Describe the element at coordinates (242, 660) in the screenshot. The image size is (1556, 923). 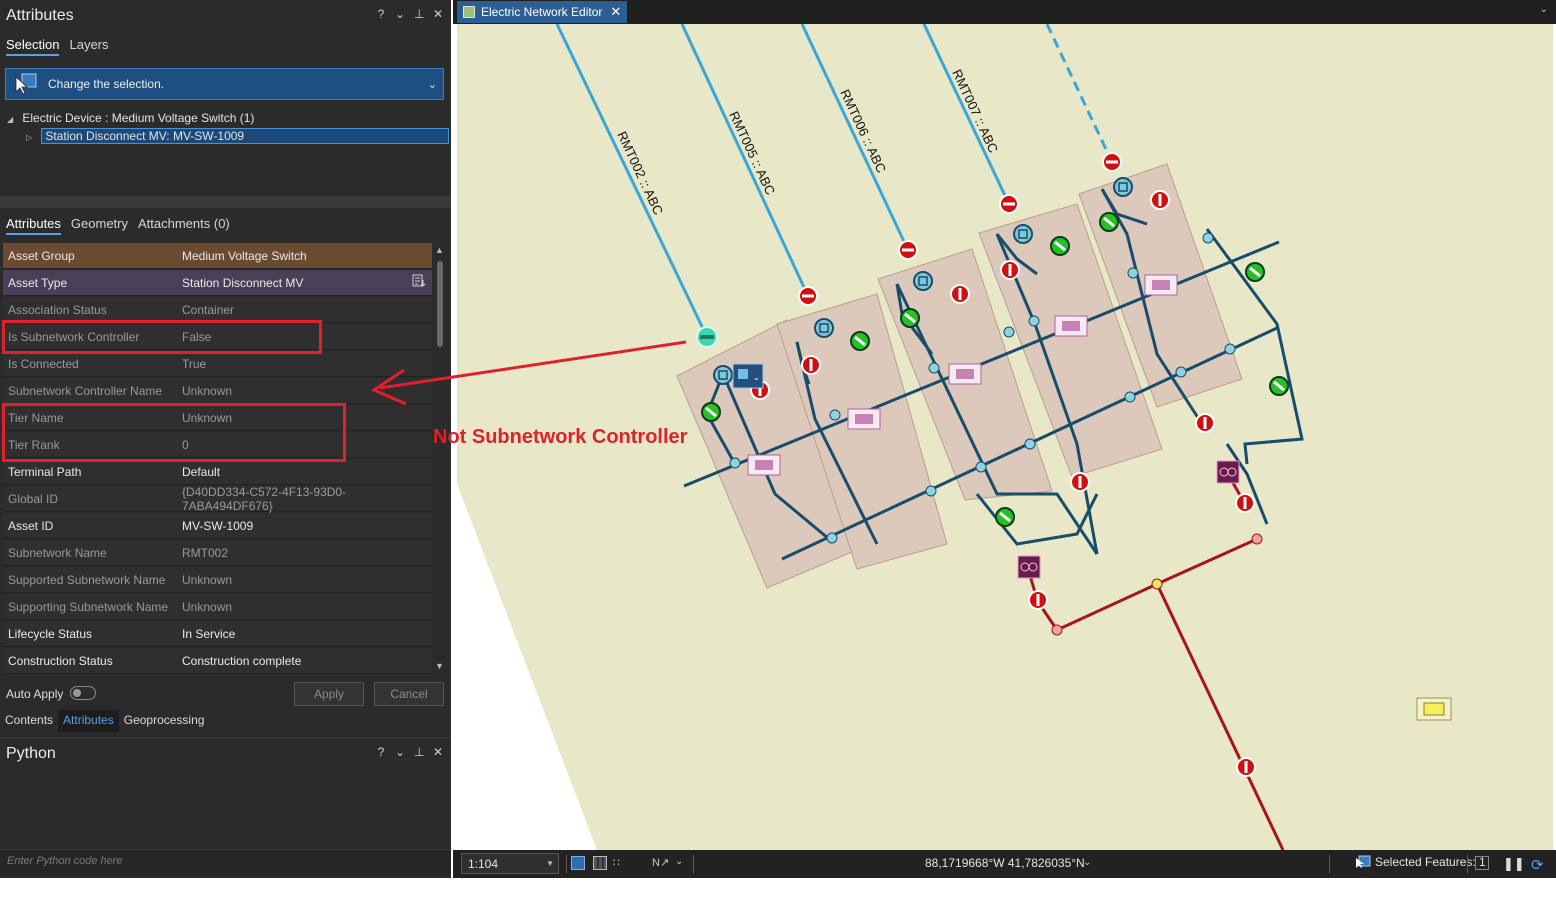
I see `attr-value: Construction complete` at that location.